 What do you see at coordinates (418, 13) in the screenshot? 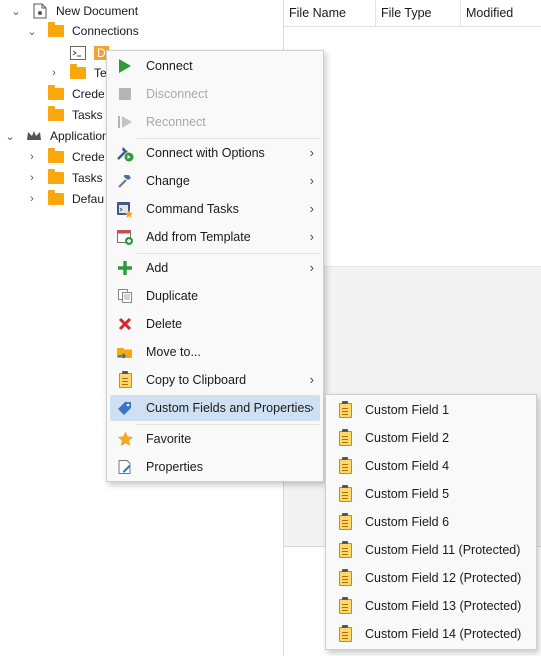
I see `column-header-file-type: File Type` at bounding box center [418, 13].